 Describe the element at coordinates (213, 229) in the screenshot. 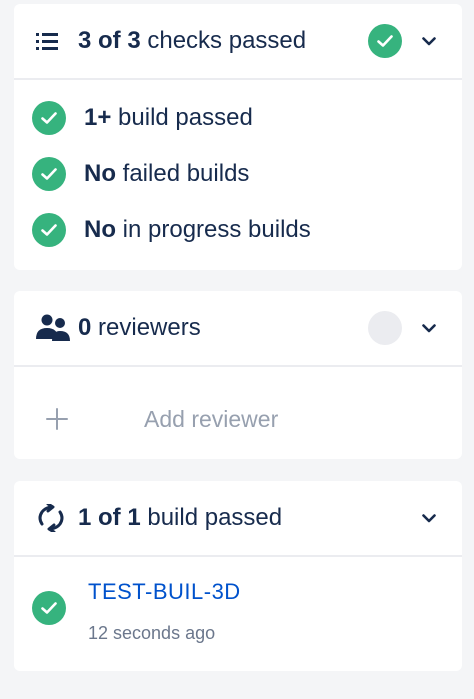

I see `check-item-text: in progress builds` at that location.